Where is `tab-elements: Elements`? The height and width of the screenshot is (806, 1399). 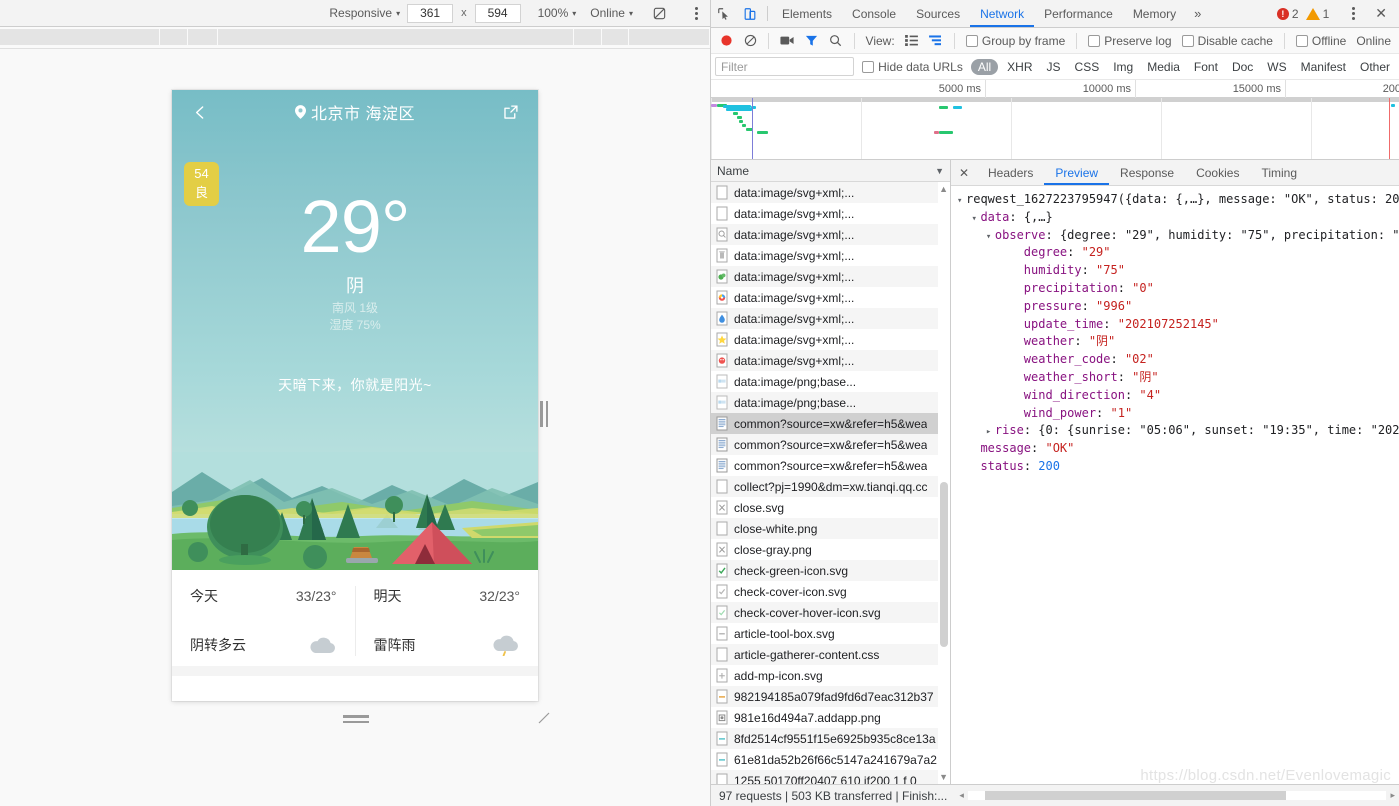
tab-elements: Elements is located at coordinates (807, 13).